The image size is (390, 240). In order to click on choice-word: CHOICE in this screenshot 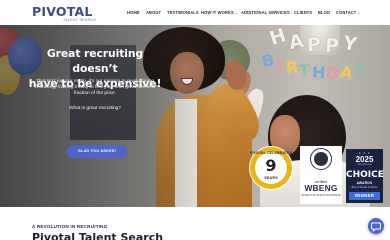, I will do `click(365, 175)`.